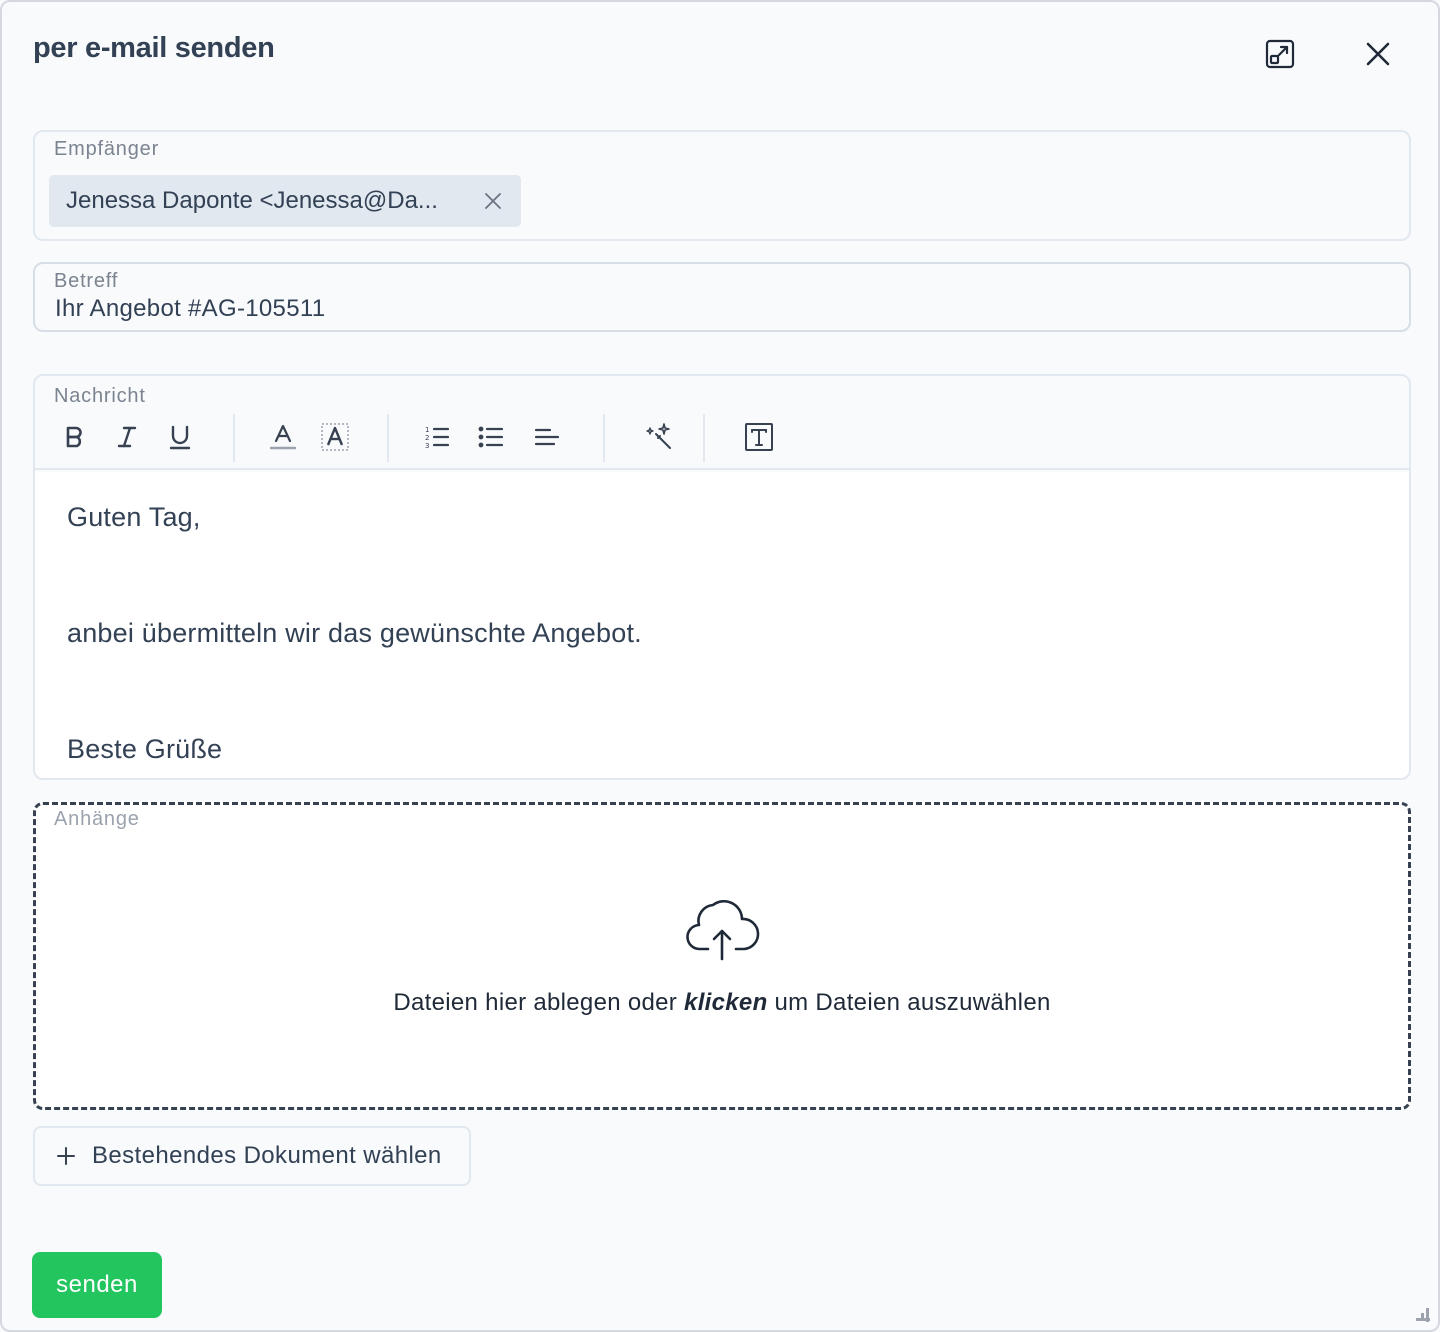  I want to click on plus-icon, so click(66, 1156).